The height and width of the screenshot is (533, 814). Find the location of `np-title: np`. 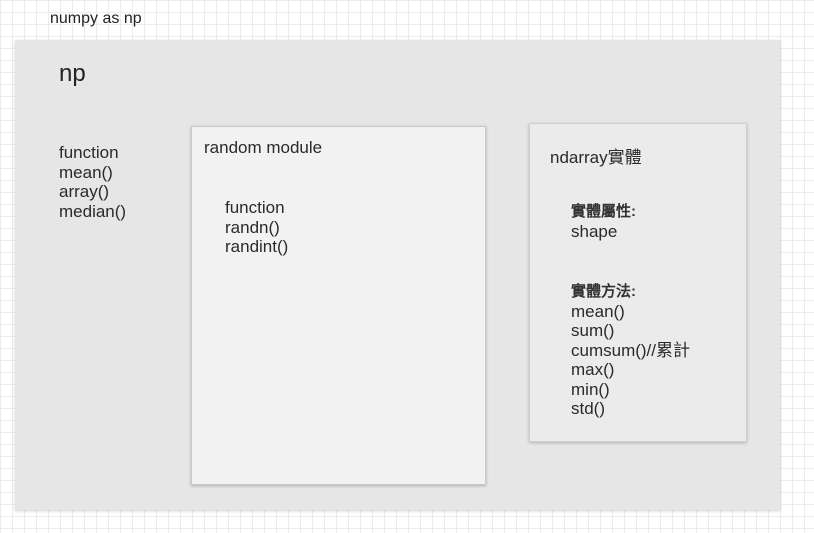

np-title: np is located at coordinates (72, 73).